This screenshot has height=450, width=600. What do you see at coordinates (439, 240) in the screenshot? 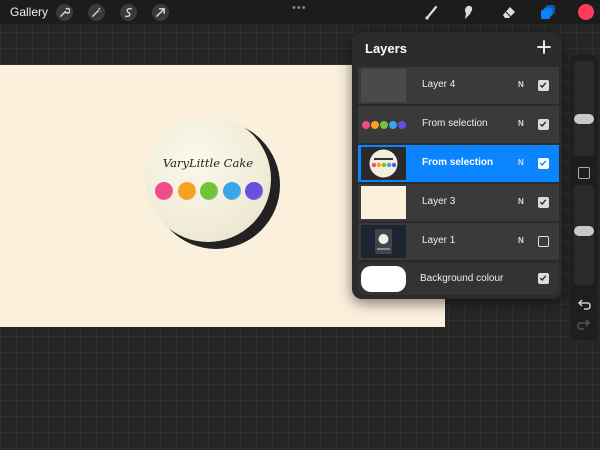
I see `layer-name: Layer 1` at bounding box center [439, 240].